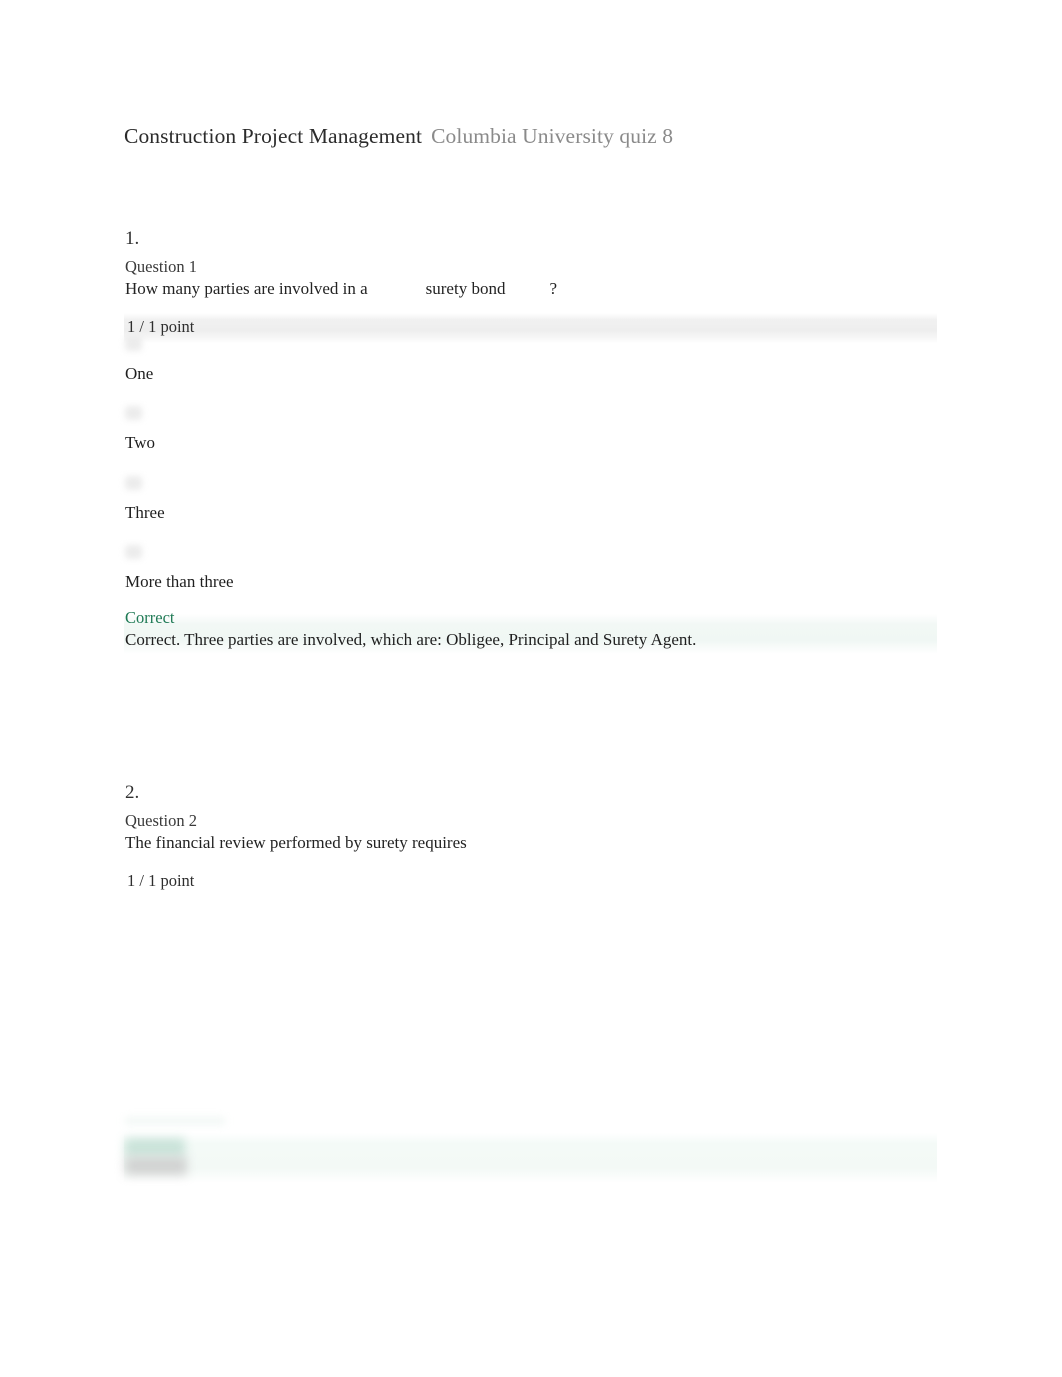 This screenshot has width=1062, height=1377. I want to click on option-label-three: Three, so click(145, 512).